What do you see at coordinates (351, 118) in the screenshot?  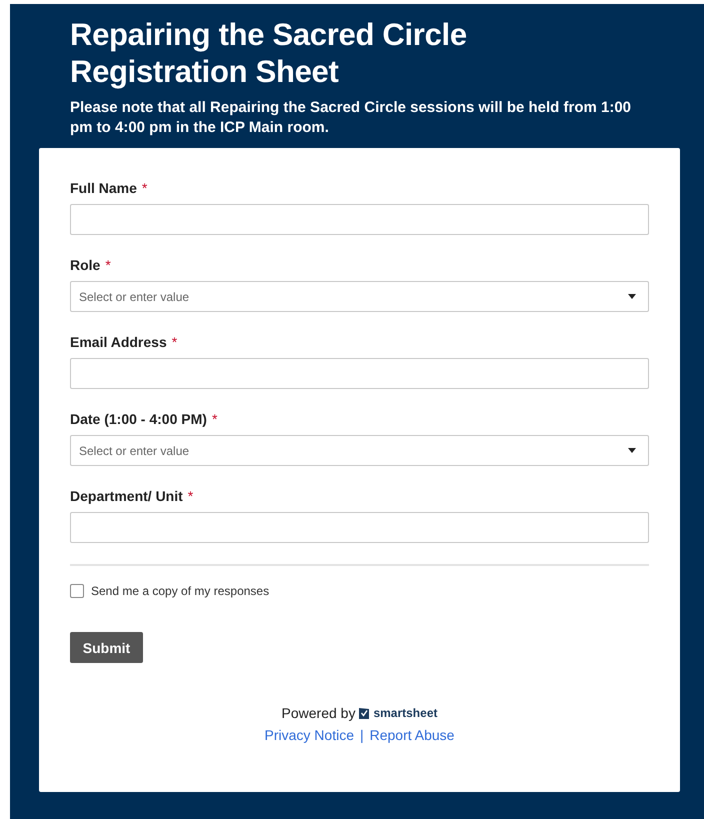 I see `form-note: Please note that all Repairing the Sacred Circle sessions will be held from 1:00 pm to 4:00 pm in the ICP Main room.` at bounding box center [351, 118].